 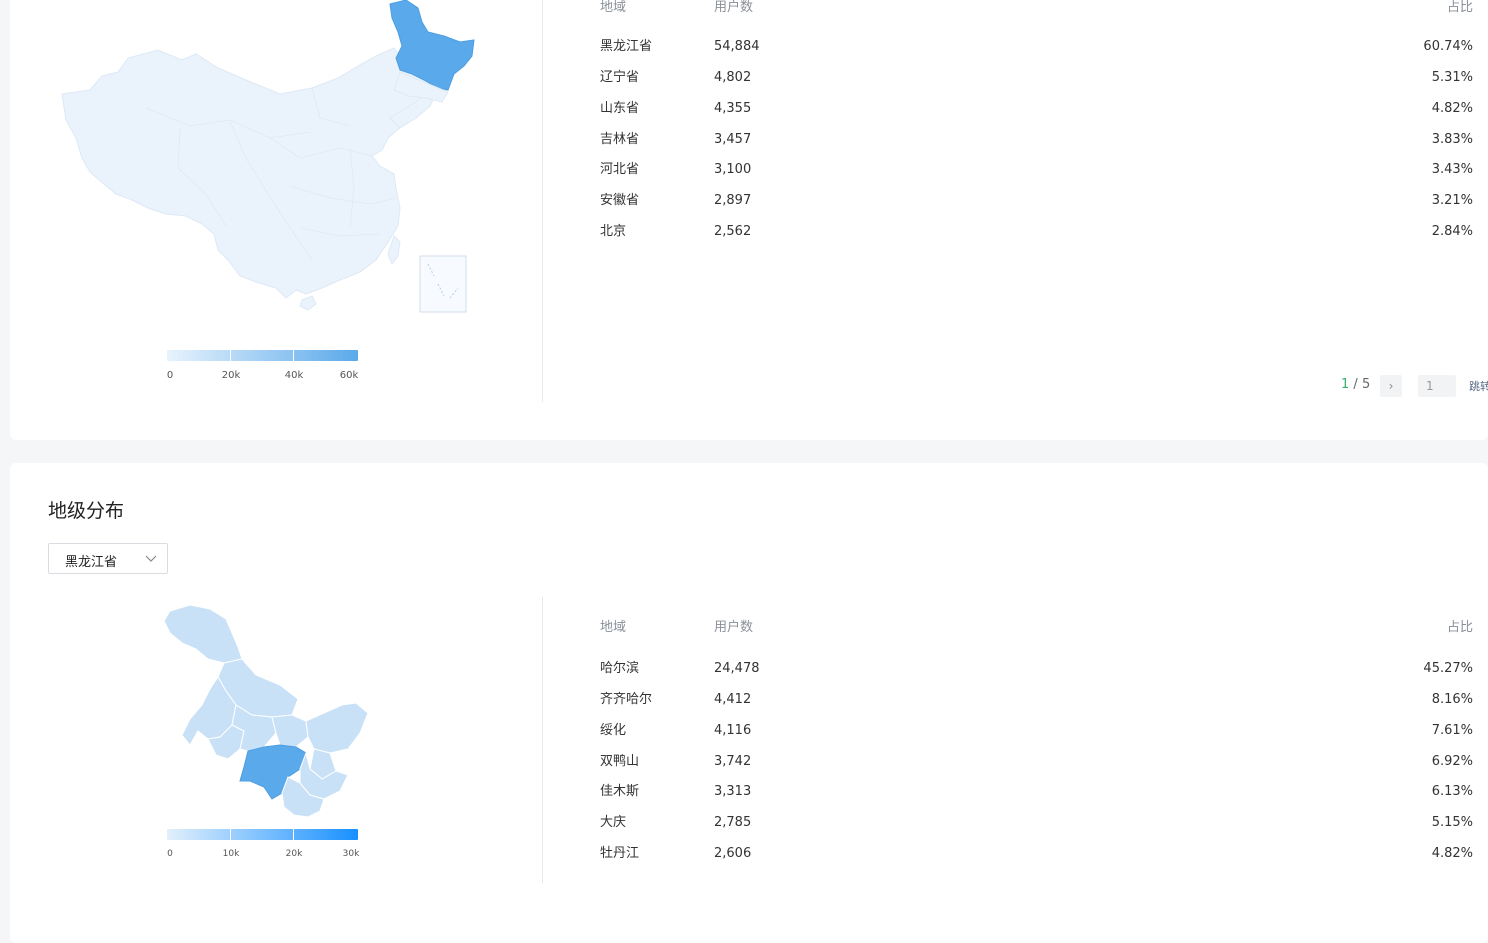 What do you see at coordinates (733, 853) in the screenshot?
I see `cell-users: 2,606` at bounding box center [733, 853].